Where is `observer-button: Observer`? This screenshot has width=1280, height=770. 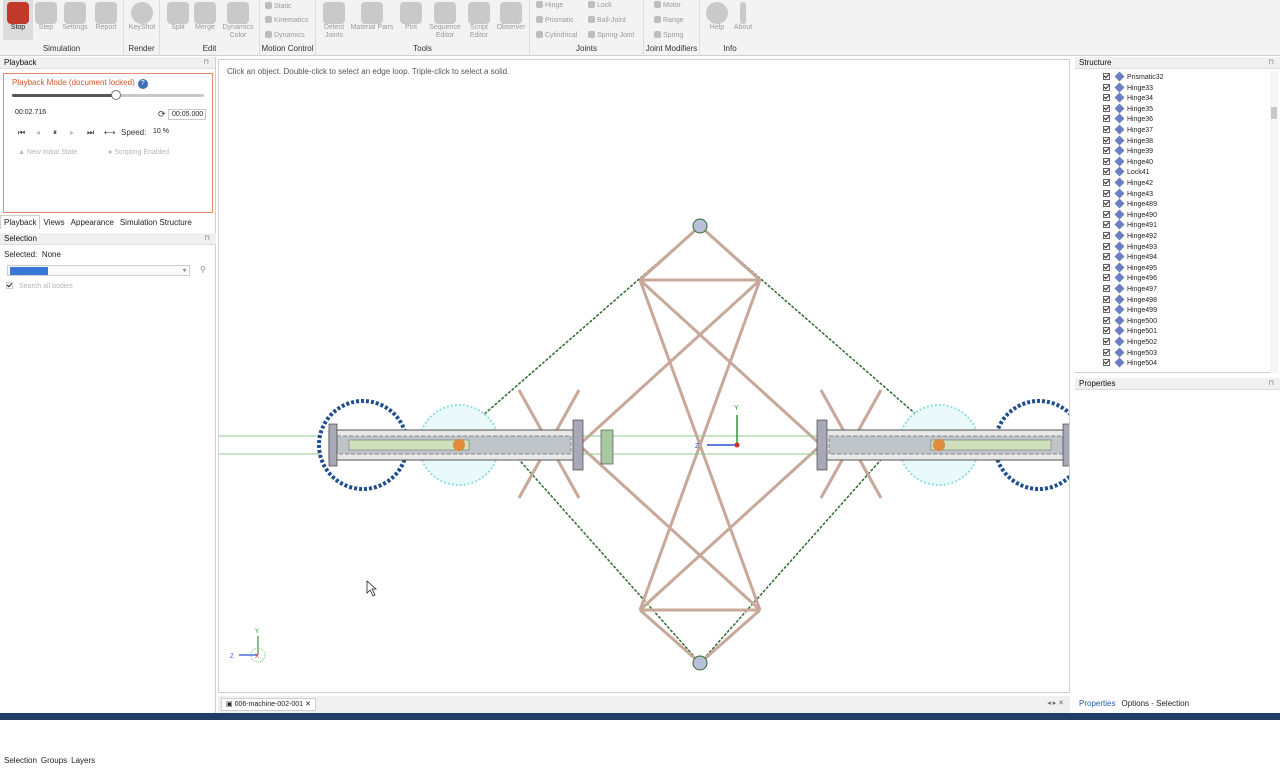 observer-button: Observer is located at coordinates (511, 16).